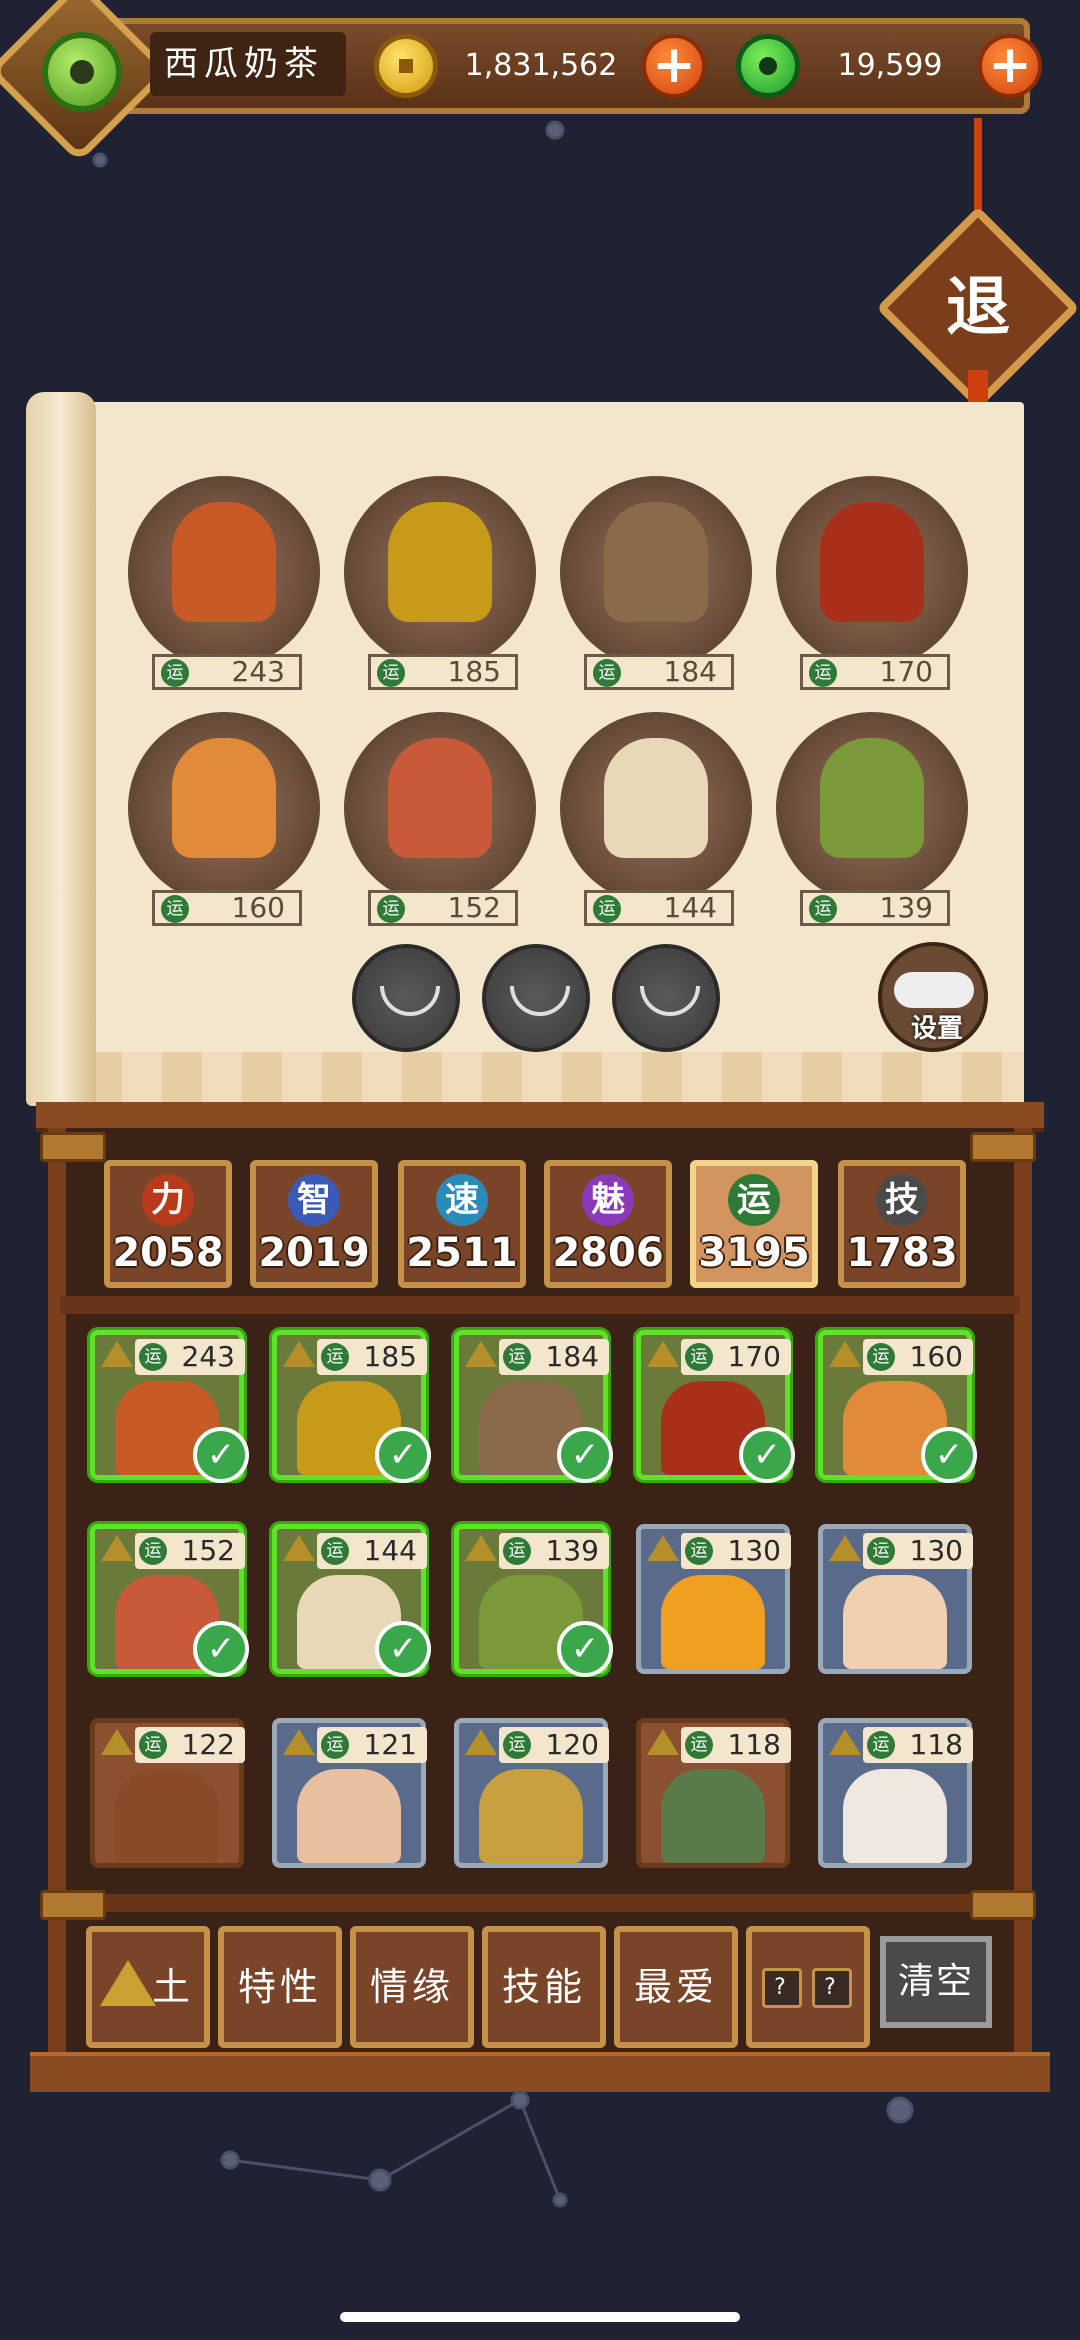 This screenshot has width=1080, height=2340. I want to click on skill-filter-button: 技能, so click(544, 1987).